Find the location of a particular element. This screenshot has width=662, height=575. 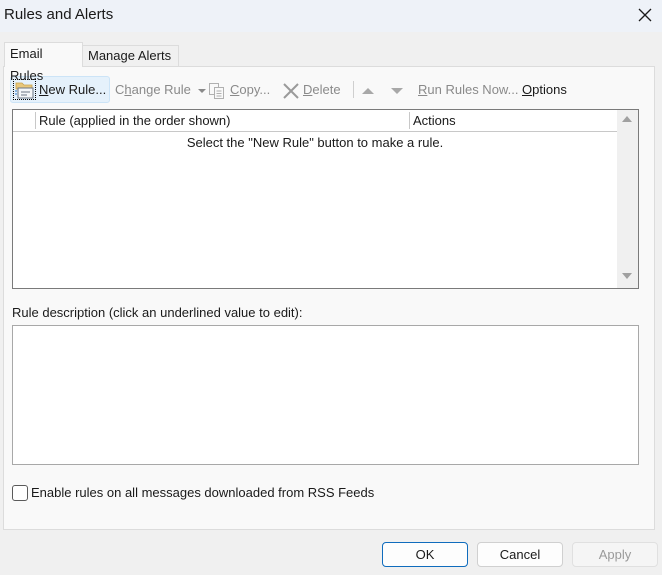

close-icon is located at coordinates (645, 15).